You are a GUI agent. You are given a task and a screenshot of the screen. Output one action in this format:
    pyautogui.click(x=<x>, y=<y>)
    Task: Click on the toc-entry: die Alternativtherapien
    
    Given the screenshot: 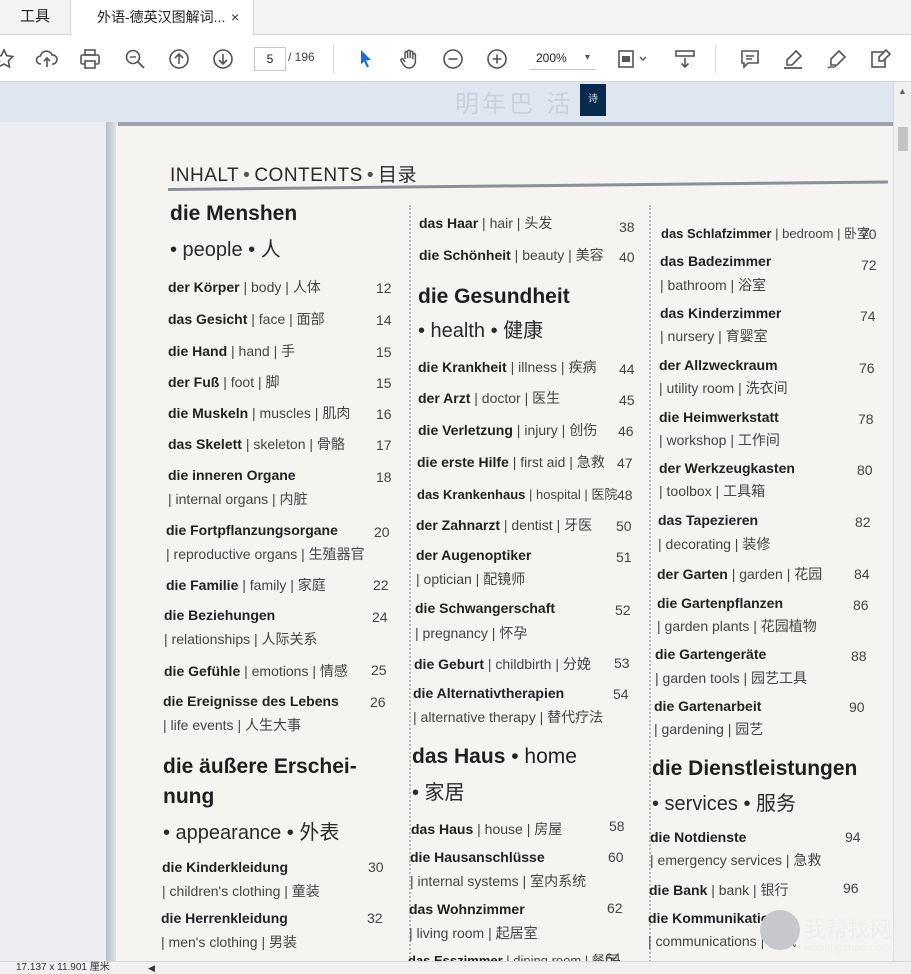 What is the action you would take?
    pyautogui.click(x=488, y=693)
    